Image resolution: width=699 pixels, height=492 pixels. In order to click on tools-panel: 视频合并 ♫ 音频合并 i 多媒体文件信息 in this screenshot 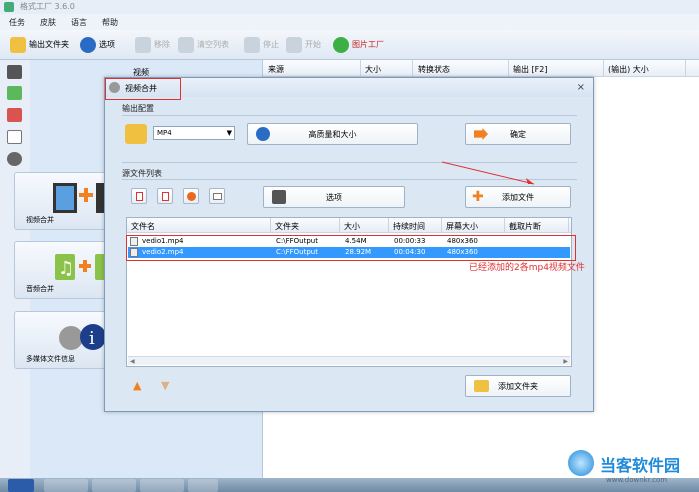, I will do `click(61, 271)`.